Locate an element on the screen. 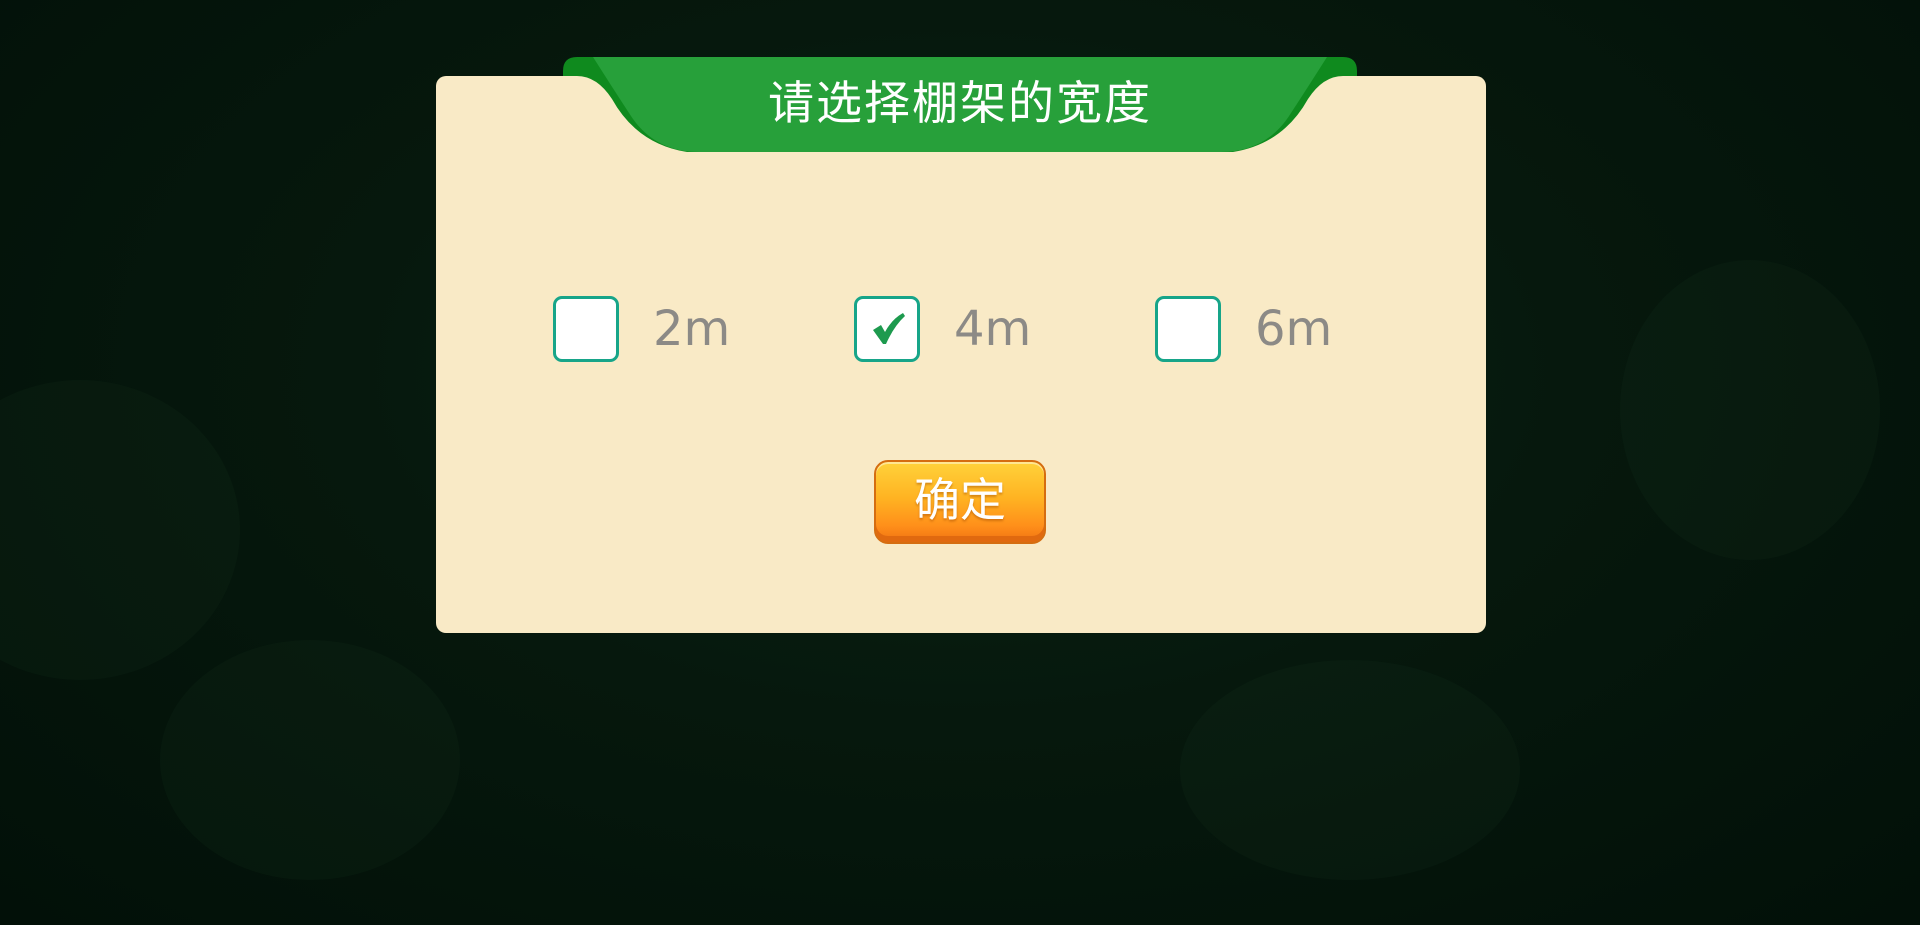 Image resolution: width=1920 pixels, height=925 pixels. option-label-4m: 4m is located at coordinates (993, 329).